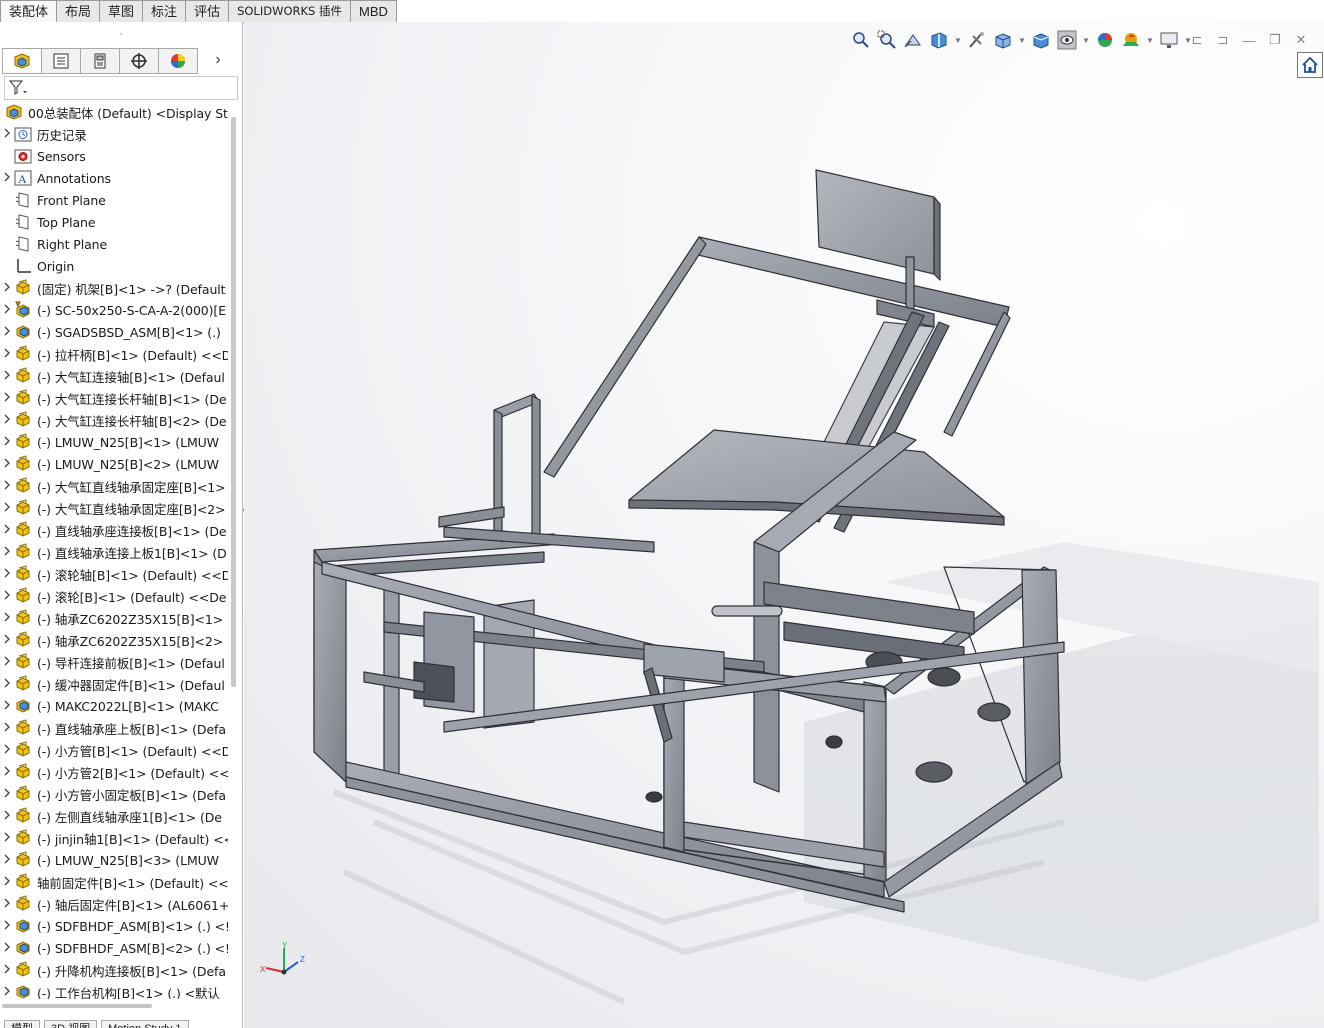  I want to click on tree-vertical-scrollbar, so click(234, 557).